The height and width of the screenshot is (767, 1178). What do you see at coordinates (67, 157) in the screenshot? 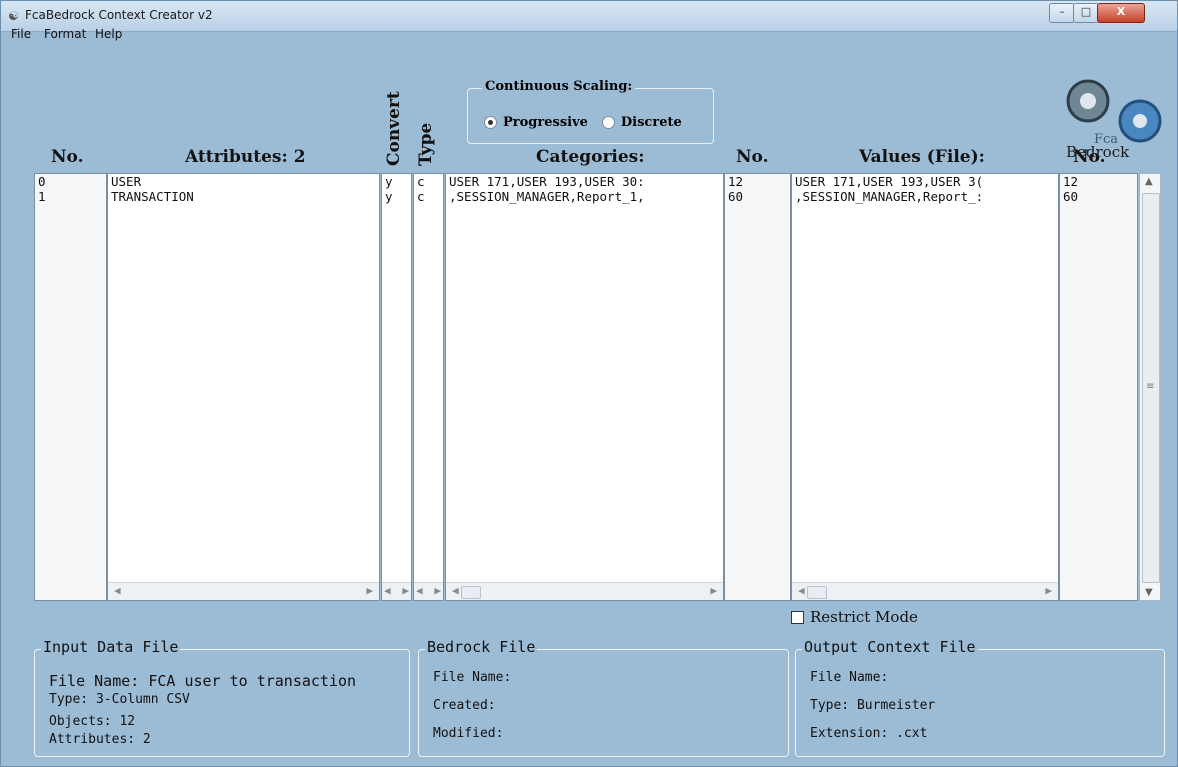
I see `header-no-left: No.` at bounding box center [67, 157].